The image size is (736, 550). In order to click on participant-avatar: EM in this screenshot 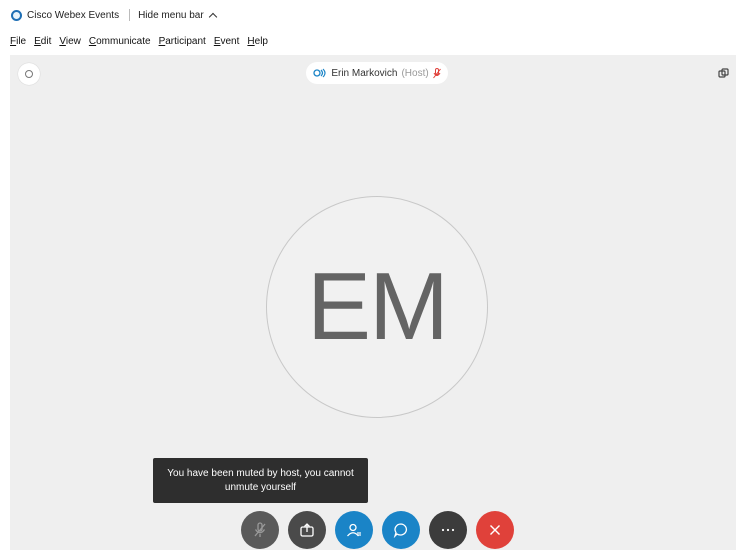, I will do `click(377, 307)`.